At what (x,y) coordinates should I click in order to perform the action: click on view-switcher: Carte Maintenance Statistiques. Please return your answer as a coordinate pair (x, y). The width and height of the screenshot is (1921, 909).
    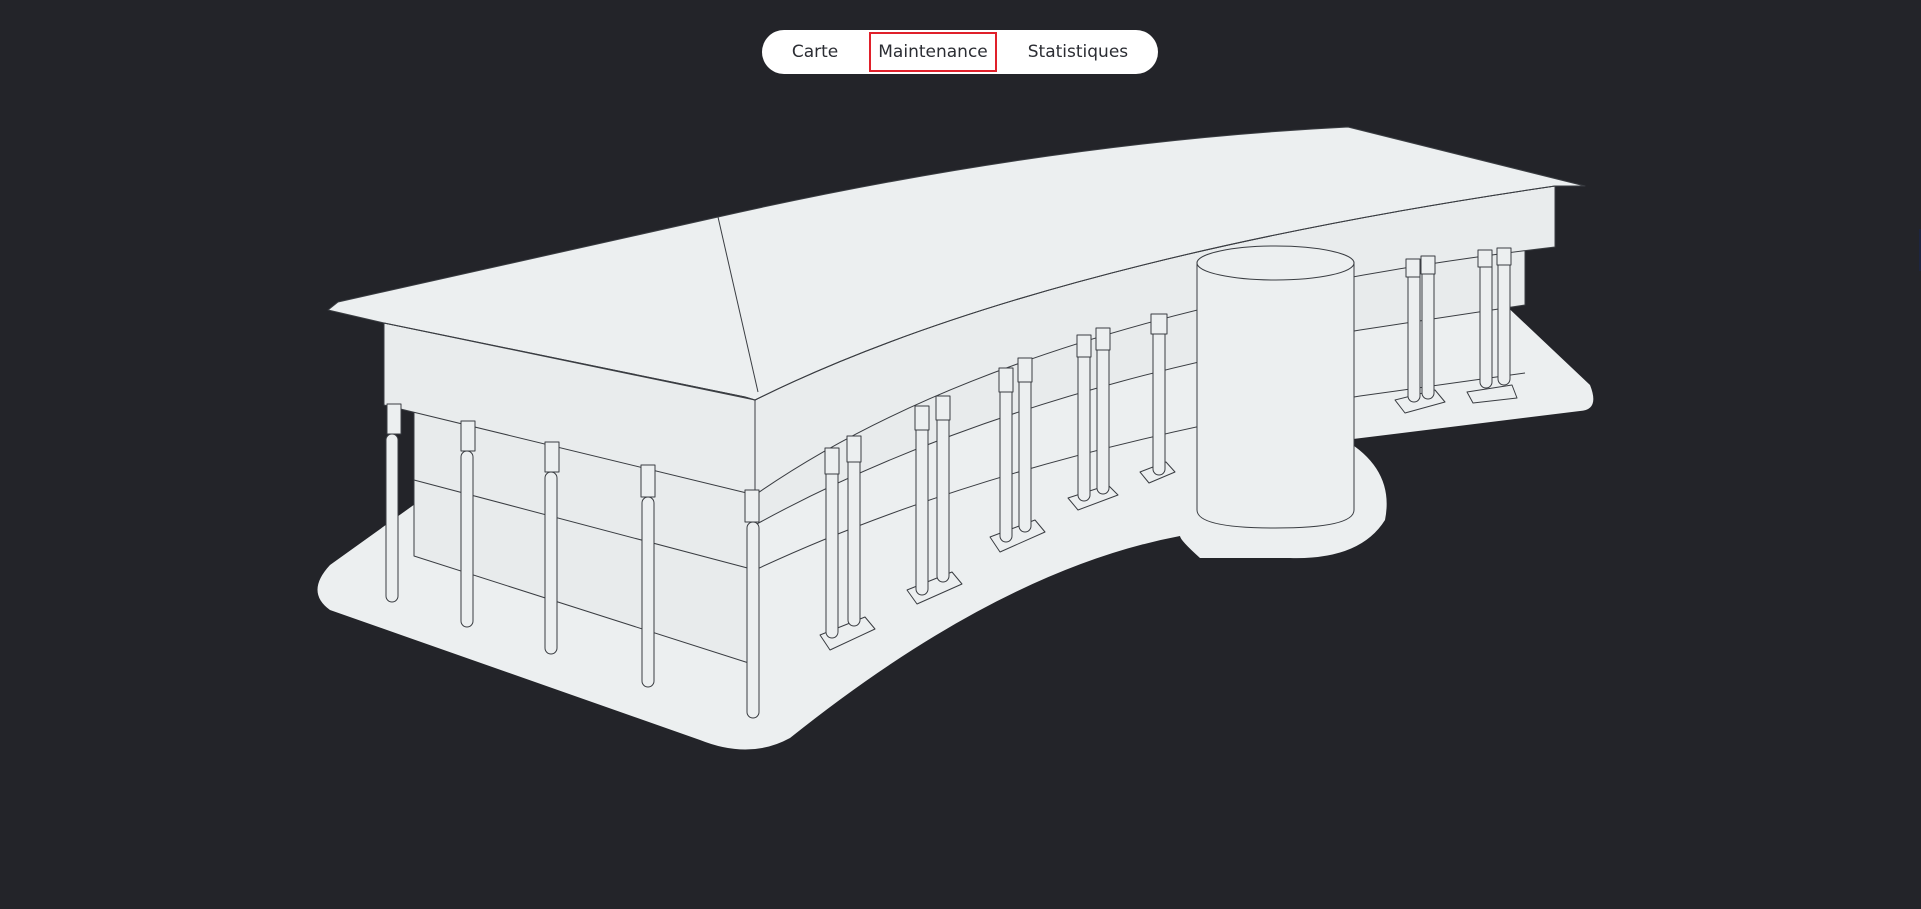
    Looking at the image, I should click on (960, 52).